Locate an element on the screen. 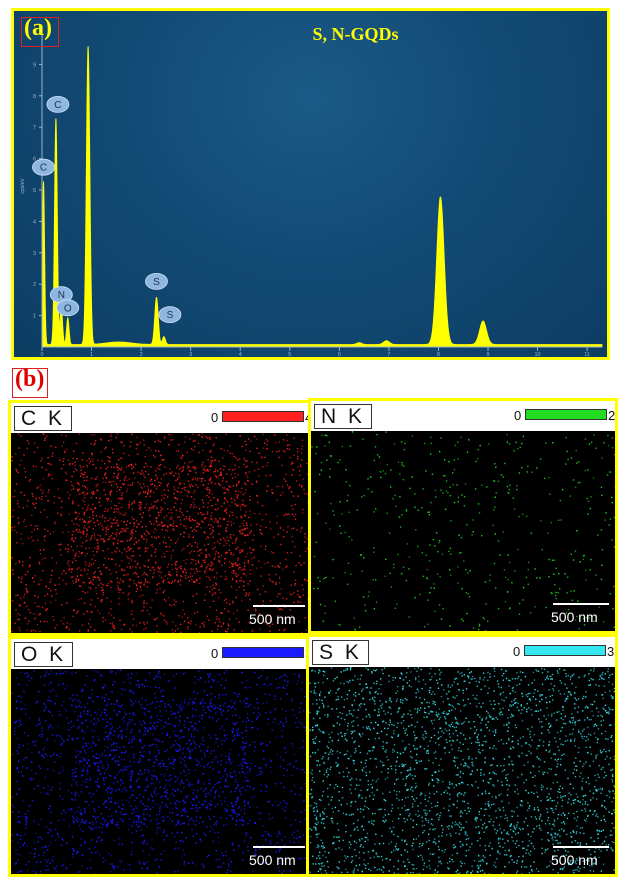 The height and width of the screenshot is (885, 625). element-map-n: N K 0 2 500 nm is located at coordinates (463, 516).